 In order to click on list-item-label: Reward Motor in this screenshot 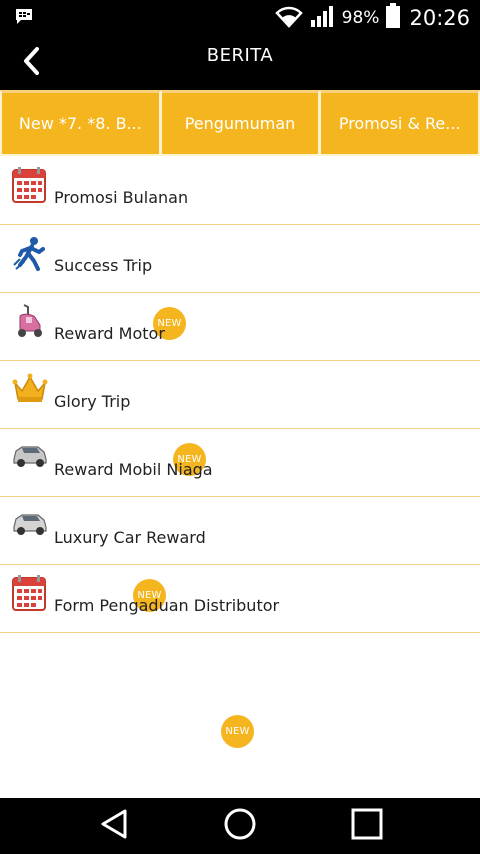, I will do `click(109, 333)`.